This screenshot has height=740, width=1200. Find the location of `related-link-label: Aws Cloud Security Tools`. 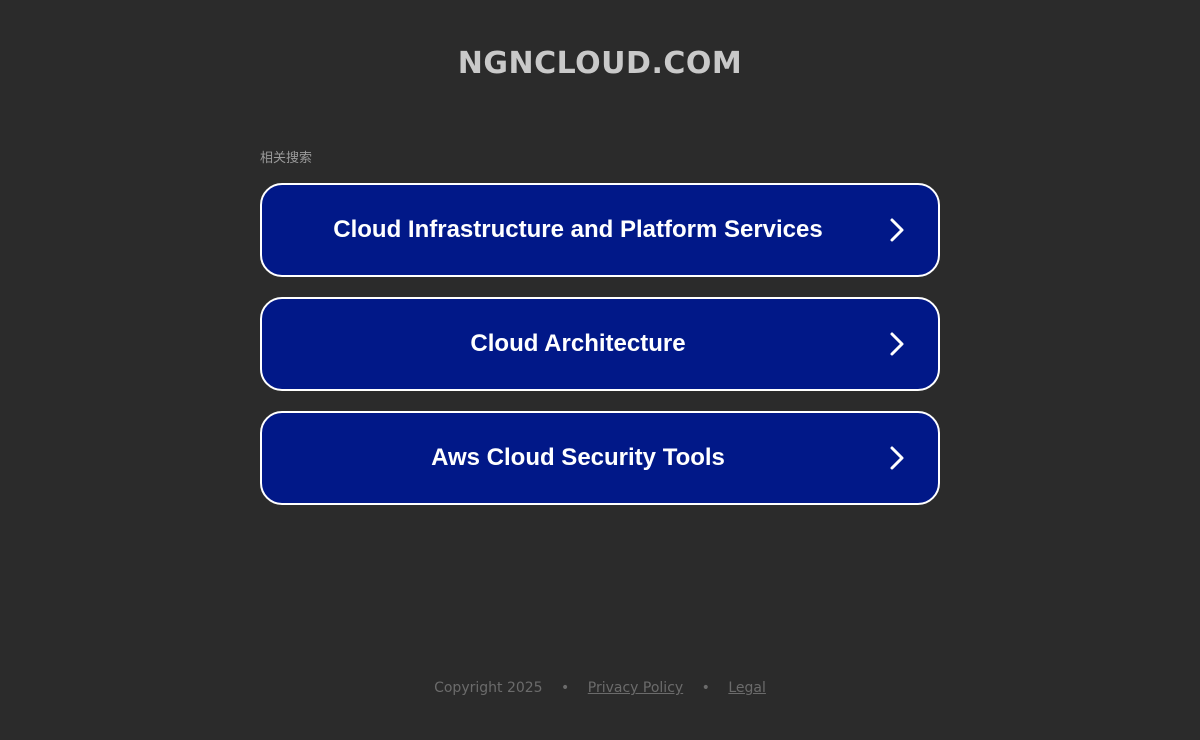

related-link-label: Aws Cloud Security Tools is located at coordinates (578, 457).